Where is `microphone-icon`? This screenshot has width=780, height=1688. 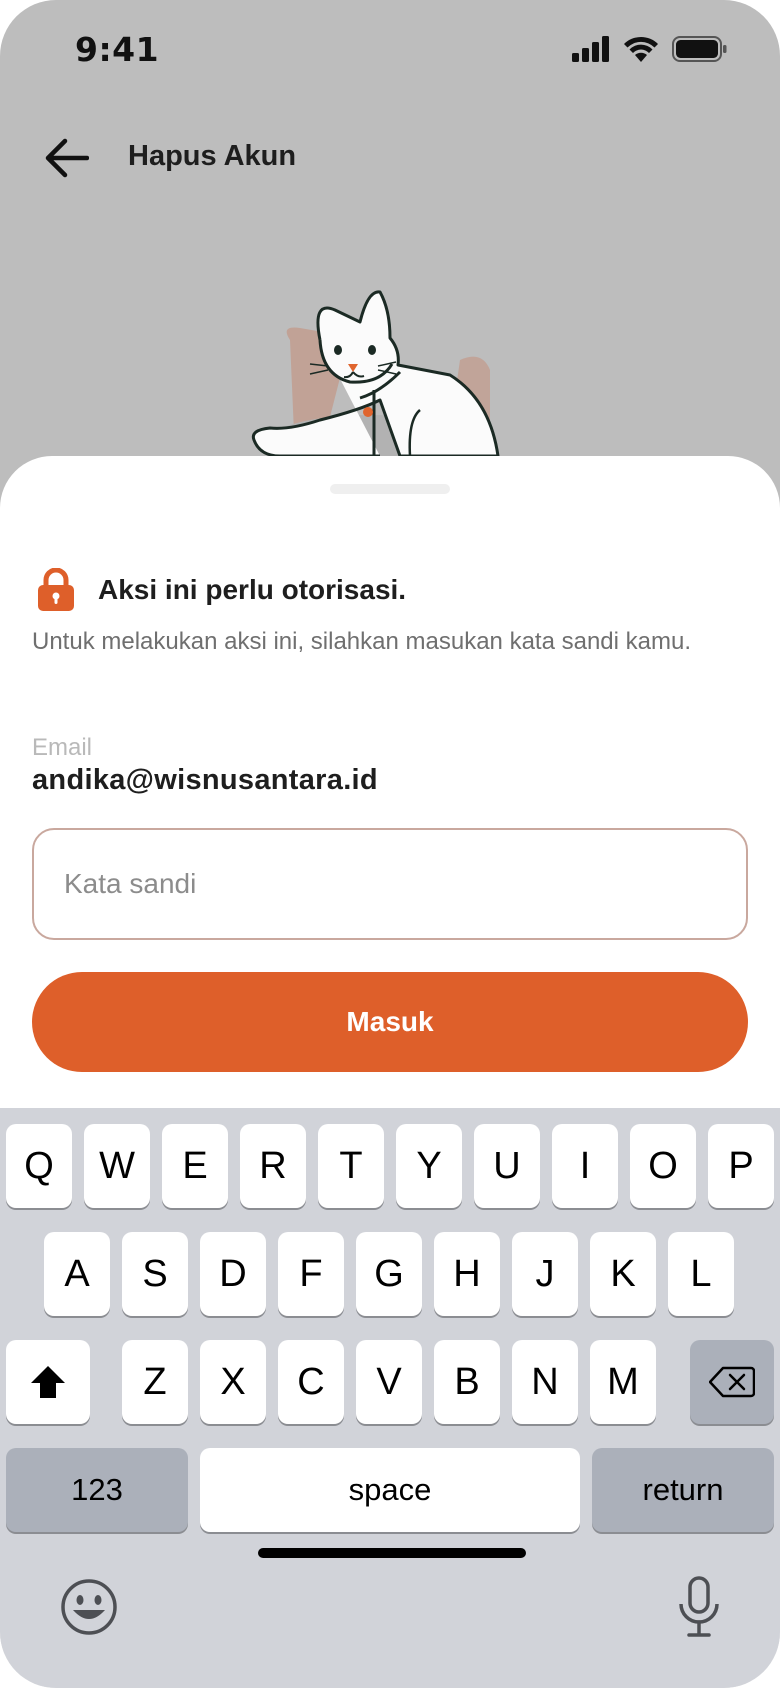 microphone-icon is located at coordinates (699, 1606).